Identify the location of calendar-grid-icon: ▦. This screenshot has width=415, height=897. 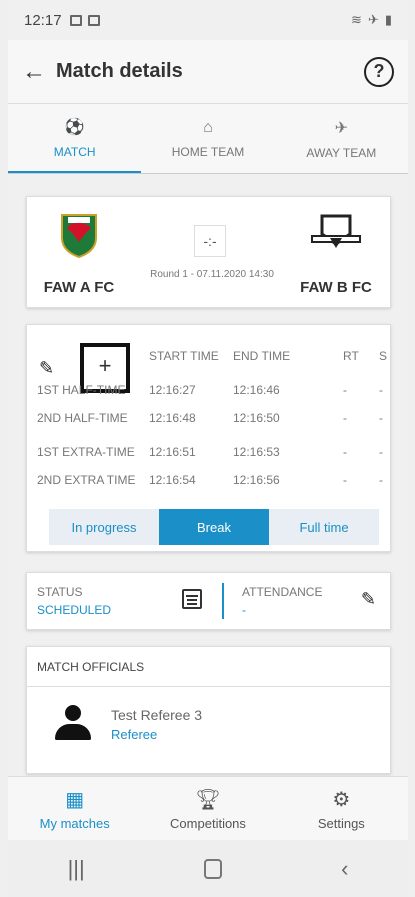
(75, 799).